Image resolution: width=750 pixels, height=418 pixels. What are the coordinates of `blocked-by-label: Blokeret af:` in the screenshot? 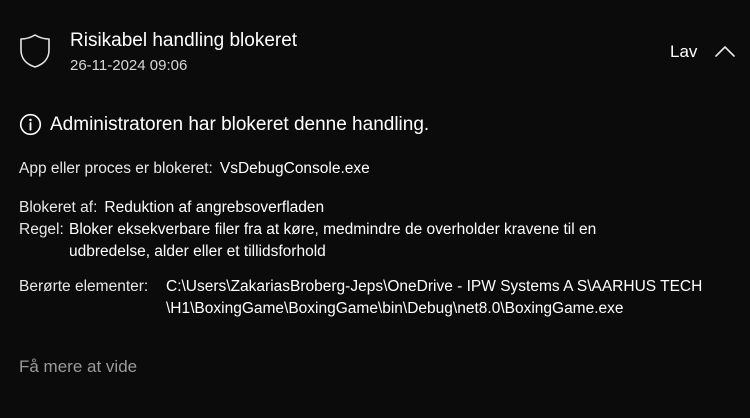 It's located at (58, 207).